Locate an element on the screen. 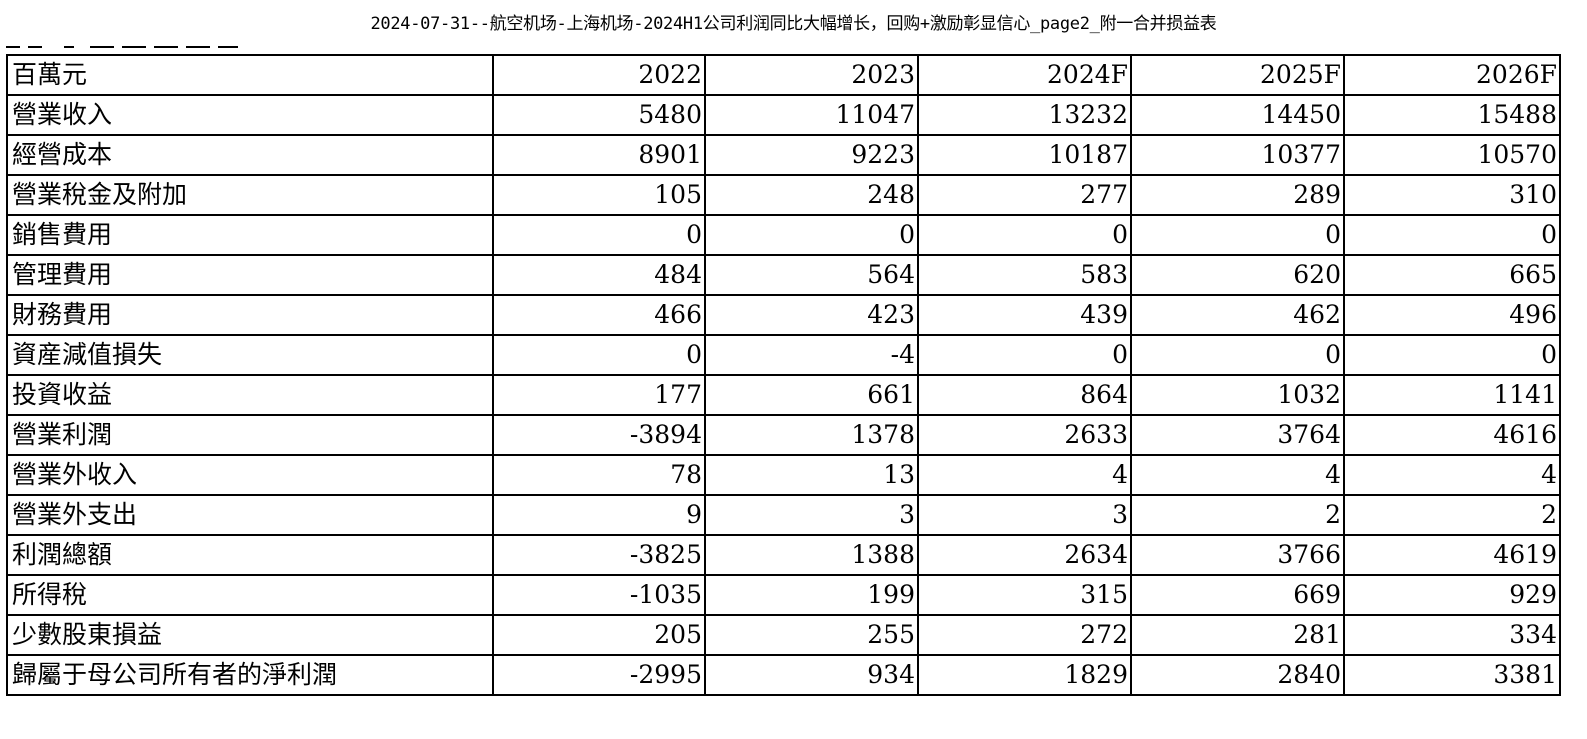 The width and height of the screenshot is (1587, 739). table-row: 財務費用 466 423 439 462 496 is located at coordinates (783, 315).